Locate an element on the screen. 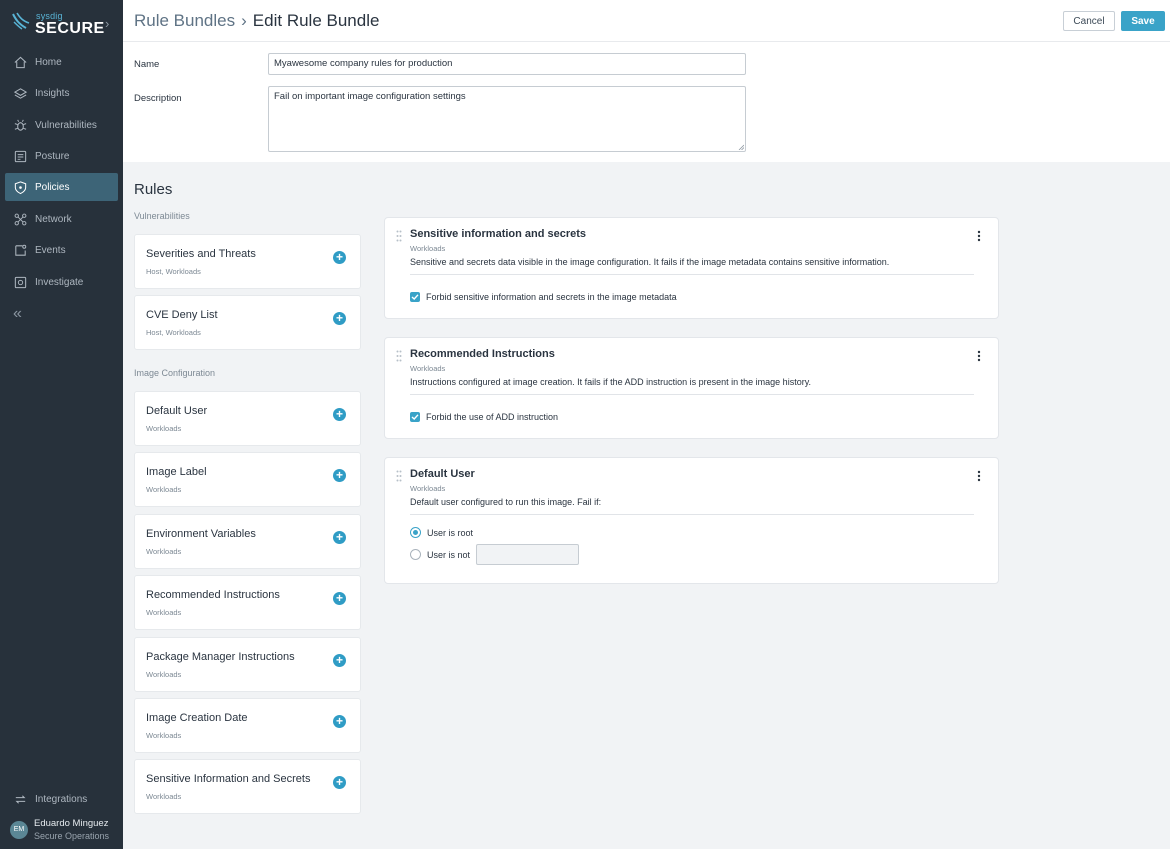 Image resolution: width=1170 pixels, height=849 pixels. bug-icon is located at coordinates (20, 125).